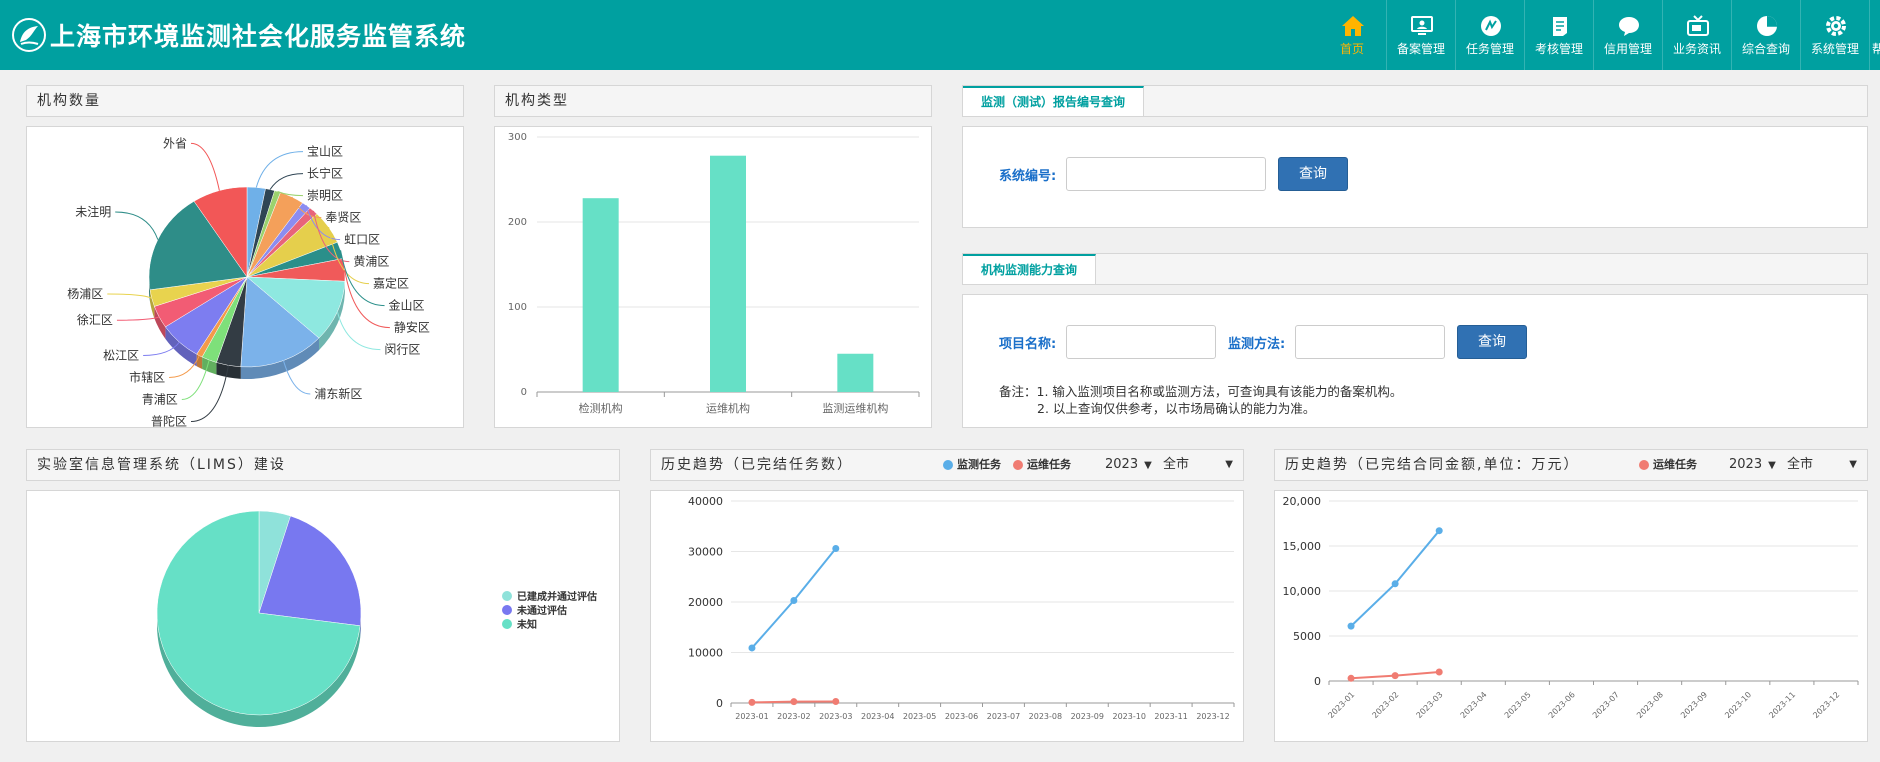  Describe the element at coordinates (343, 218) in the screenshot. I see `pie-label-奉贤区: 奉贤区` at that location.